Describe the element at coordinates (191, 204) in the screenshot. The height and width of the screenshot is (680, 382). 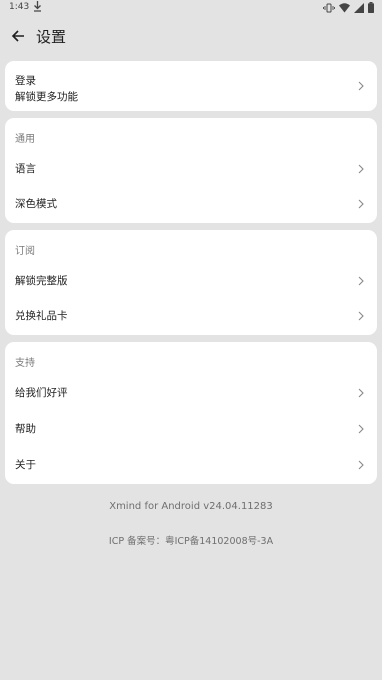
I see `dark-mode-item: 深色模式` at that location.